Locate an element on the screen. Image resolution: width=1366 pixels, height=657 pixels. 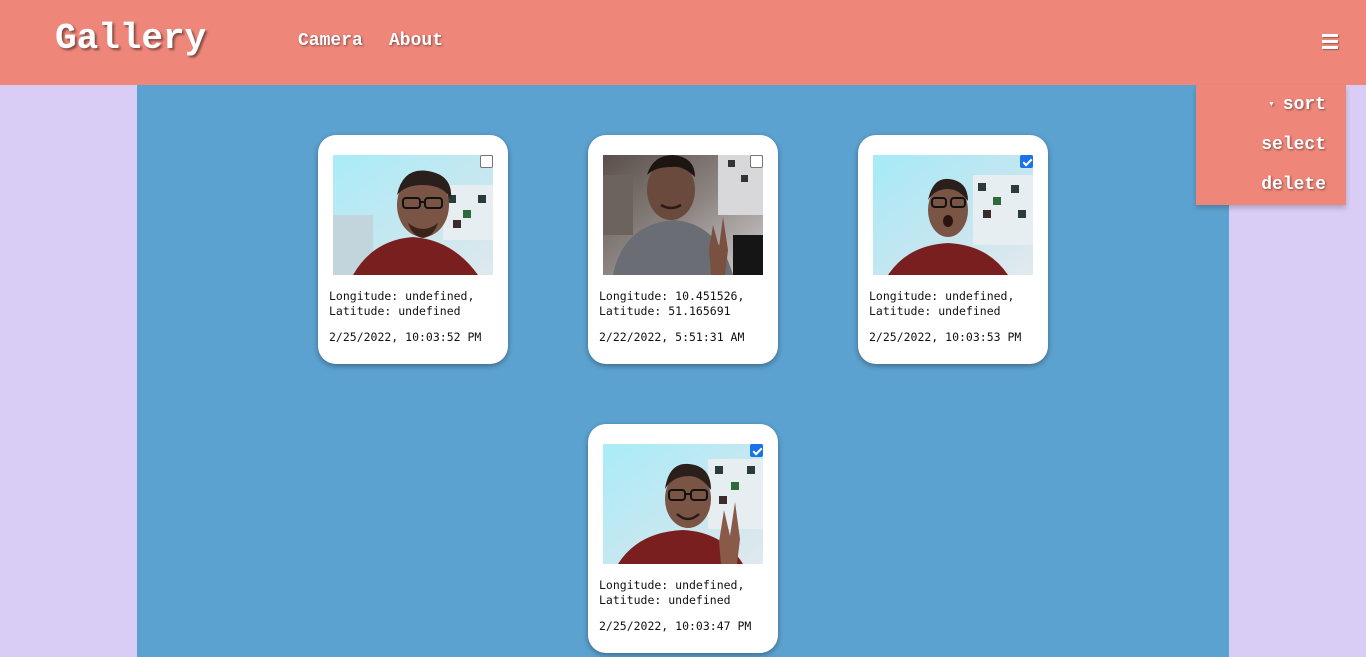
caret-down-icon: ▾ is located at coordinates (1271, 105).